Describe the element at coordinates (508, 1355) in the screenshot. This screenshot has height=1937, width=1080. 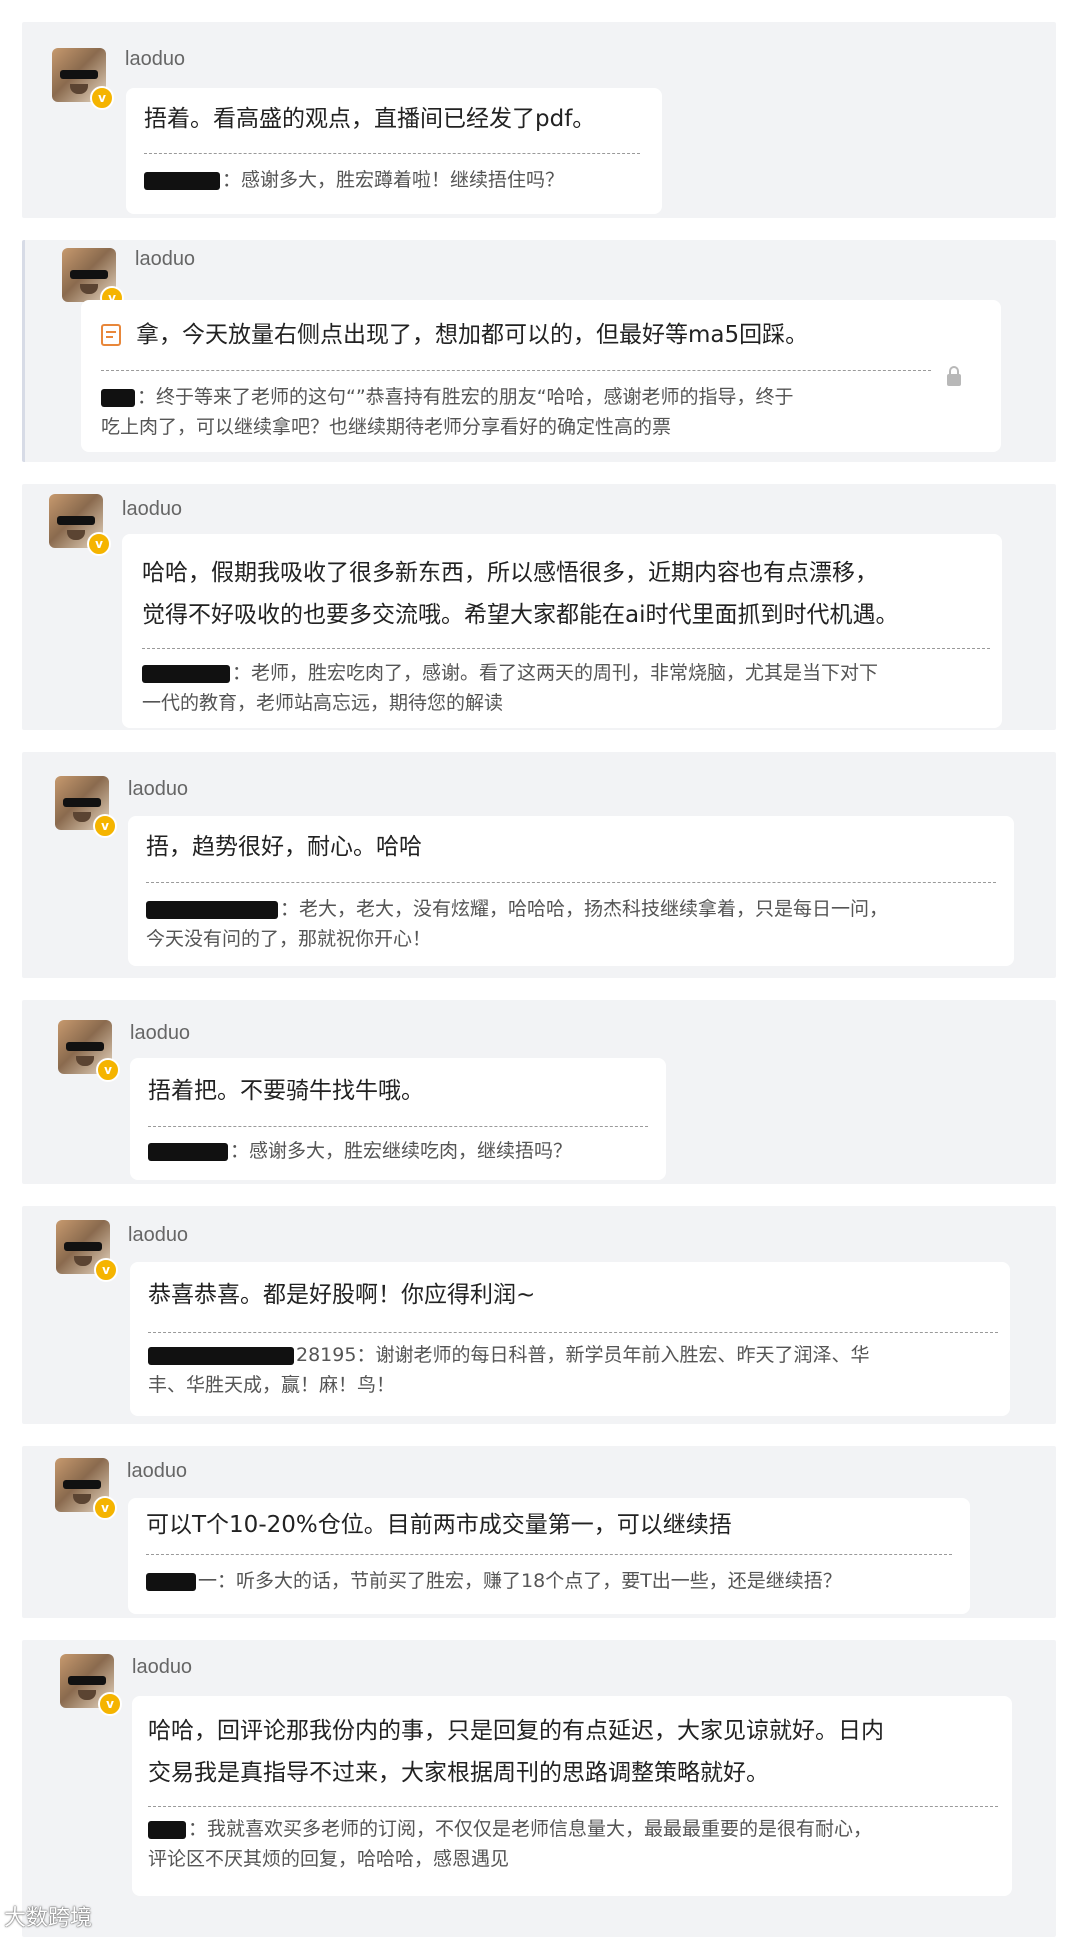
I see `original-comment: 28195：谢谢老师的每日科普，新学员年前入胜宏、昨天了润泽、华` at that location.